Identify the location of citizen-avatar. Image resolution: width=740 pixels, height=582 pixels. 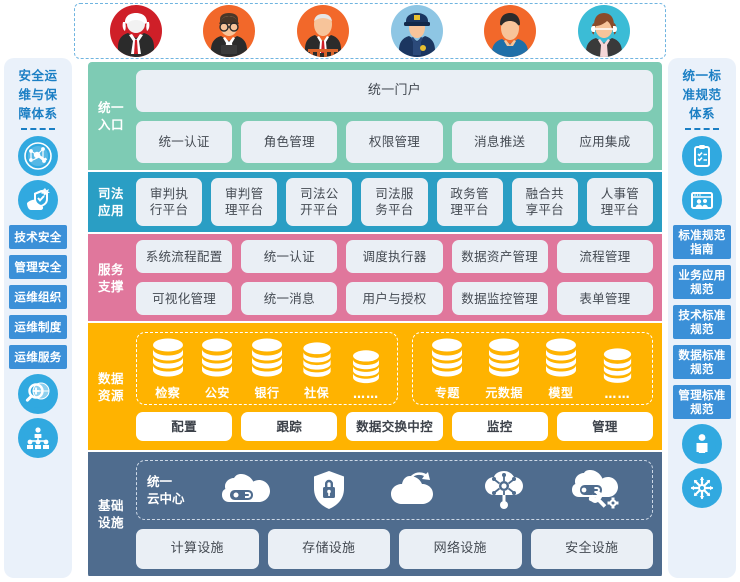
(510, 31).